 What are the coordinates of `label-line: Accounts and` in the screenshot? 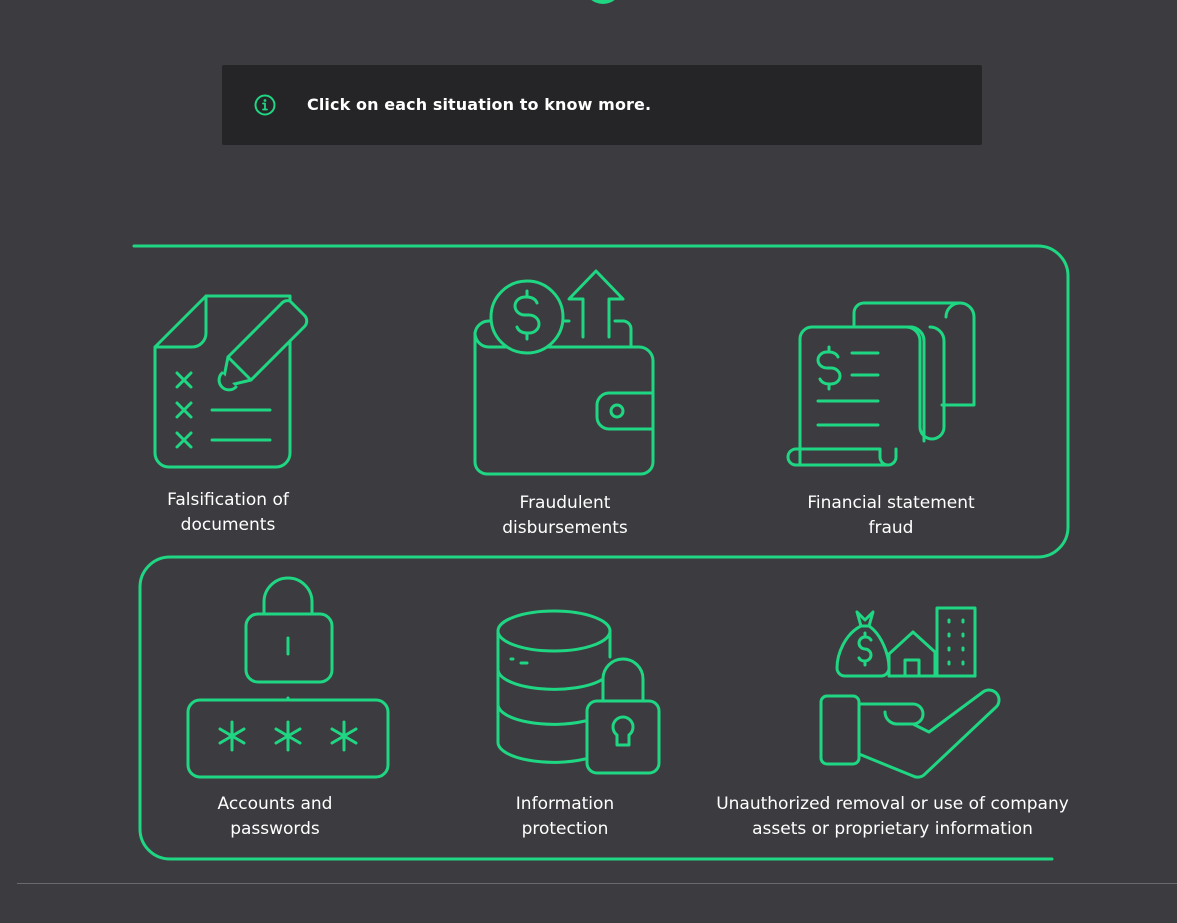 It's located at (275, 804).